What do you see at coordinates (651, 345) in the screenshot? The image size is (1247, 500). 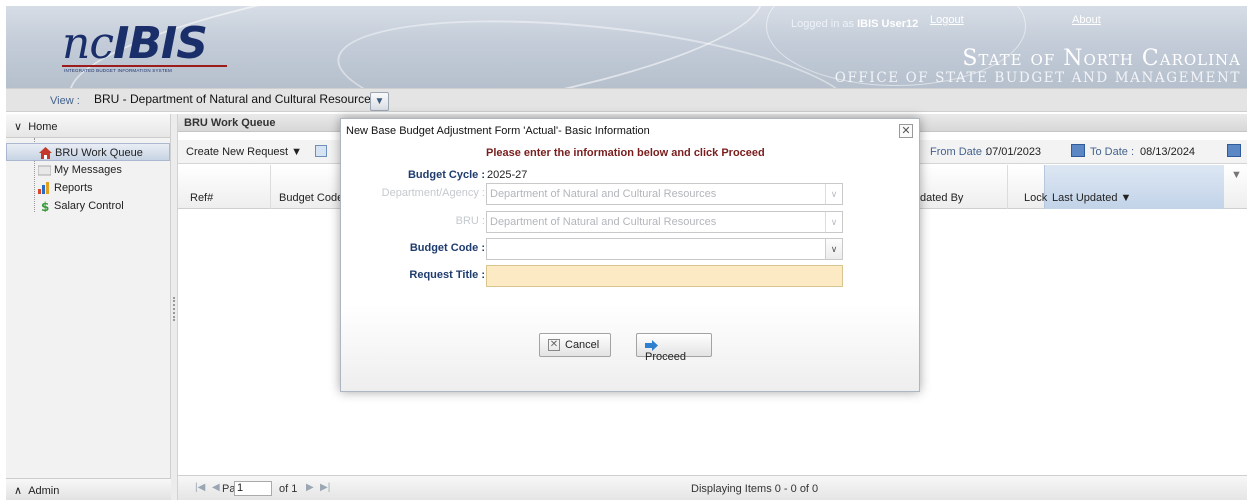 I see `arrow-right-icon` at bounding box center [651, 345].